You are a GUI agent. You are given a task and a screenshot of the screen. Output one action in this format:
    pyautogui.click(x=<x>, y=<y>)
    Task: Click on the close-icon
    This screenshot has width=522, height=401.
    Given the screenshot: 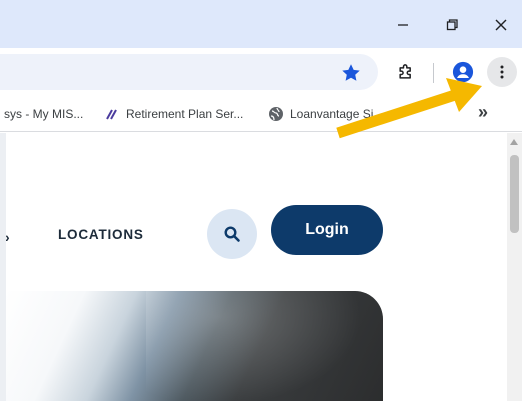 What is the action you would take?
    pyautogui.click(x=501, y=25)
    